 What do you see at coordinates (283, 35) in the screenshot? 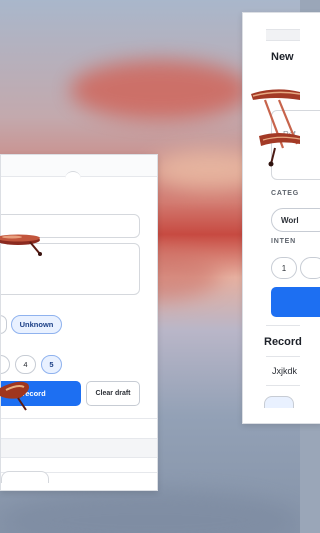
I see `right-card-header-bar` at bounding box center [283, 35].